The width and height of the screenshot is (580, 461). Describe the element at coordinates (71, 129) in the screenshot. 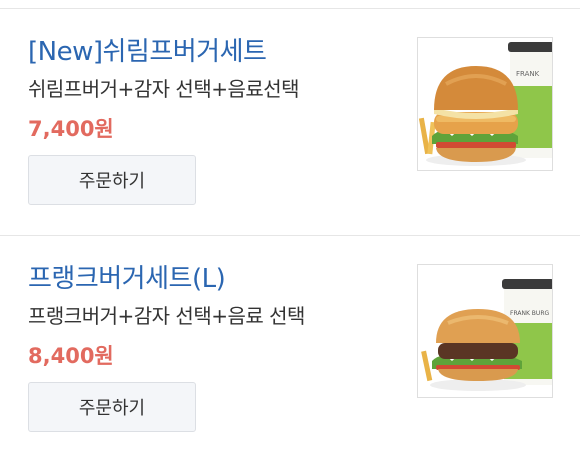

I see `menu-item-price: 7,400원` at that location.